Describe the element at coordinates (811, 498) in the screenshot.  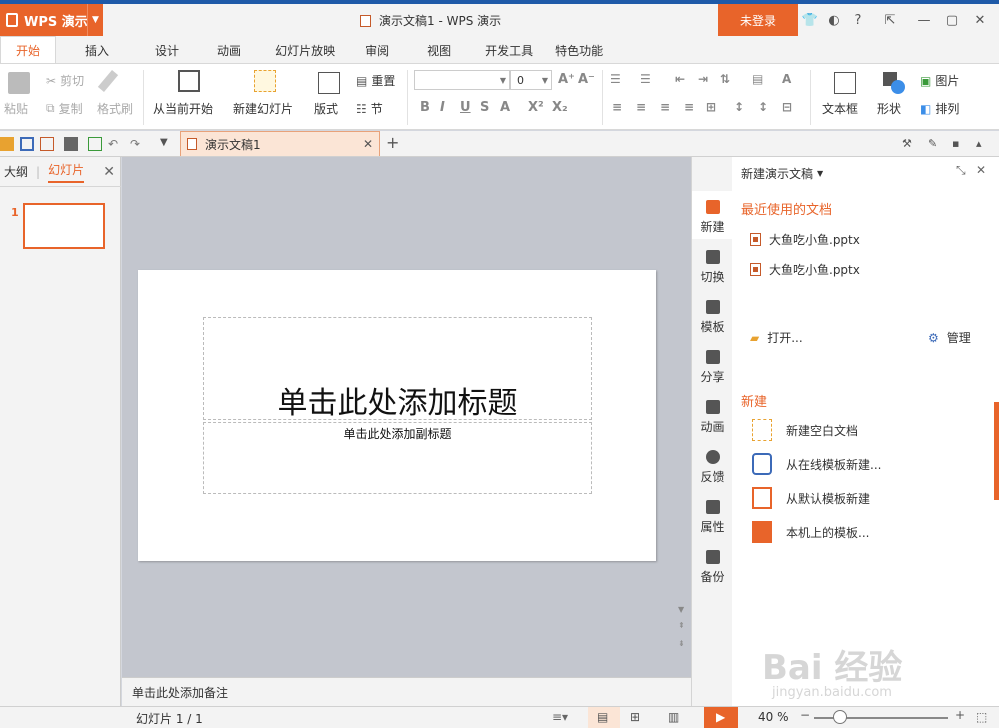
I see `new-default-template-button: 从默认模板新建` at that location.